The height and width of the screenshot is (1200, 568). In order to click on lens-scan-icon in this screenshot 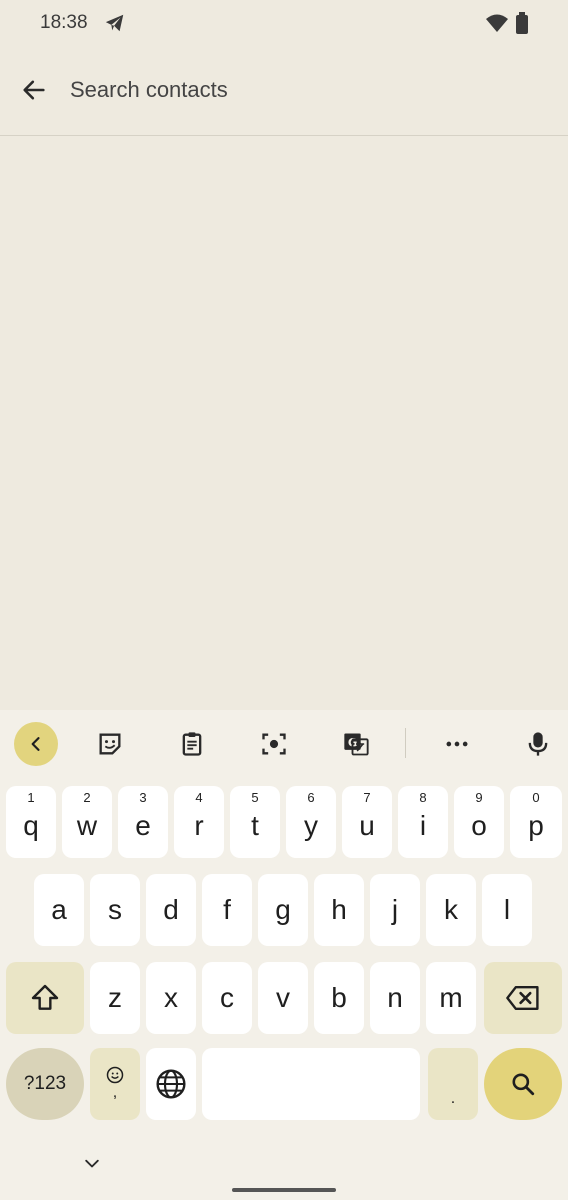, I will do `click(274, 744)`.